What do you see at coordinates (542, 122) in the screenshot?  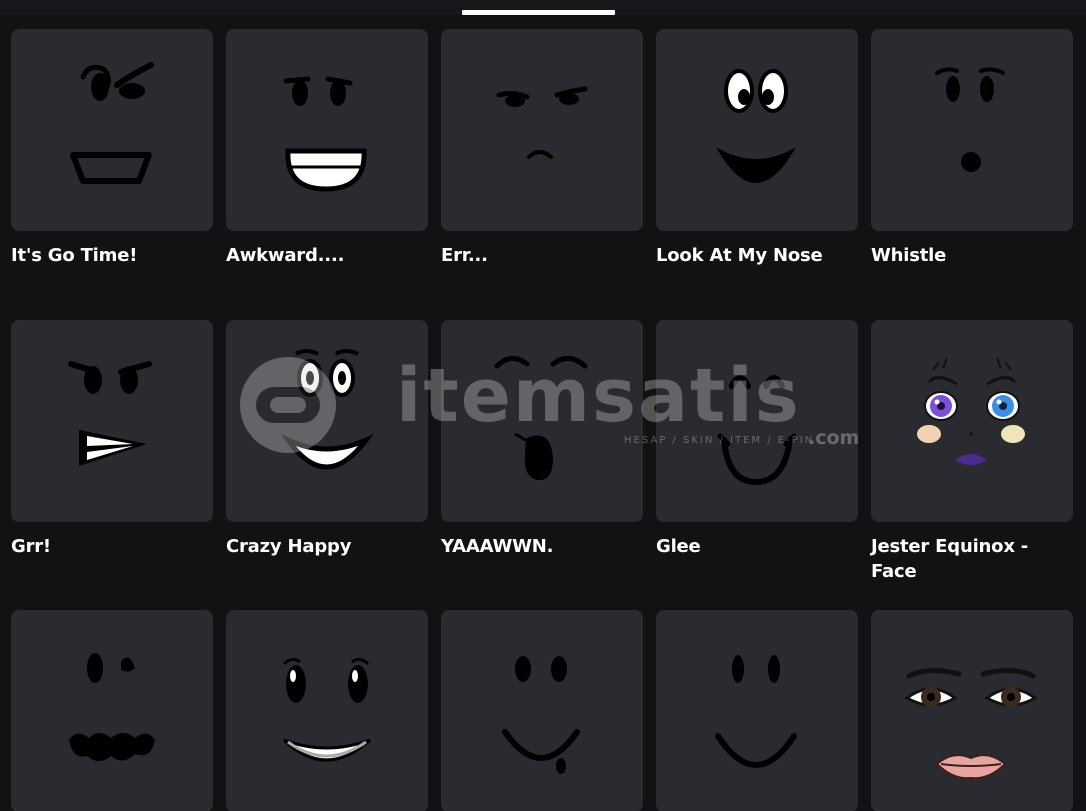 I see `err-face-icon` at bounding box center [542, 122].